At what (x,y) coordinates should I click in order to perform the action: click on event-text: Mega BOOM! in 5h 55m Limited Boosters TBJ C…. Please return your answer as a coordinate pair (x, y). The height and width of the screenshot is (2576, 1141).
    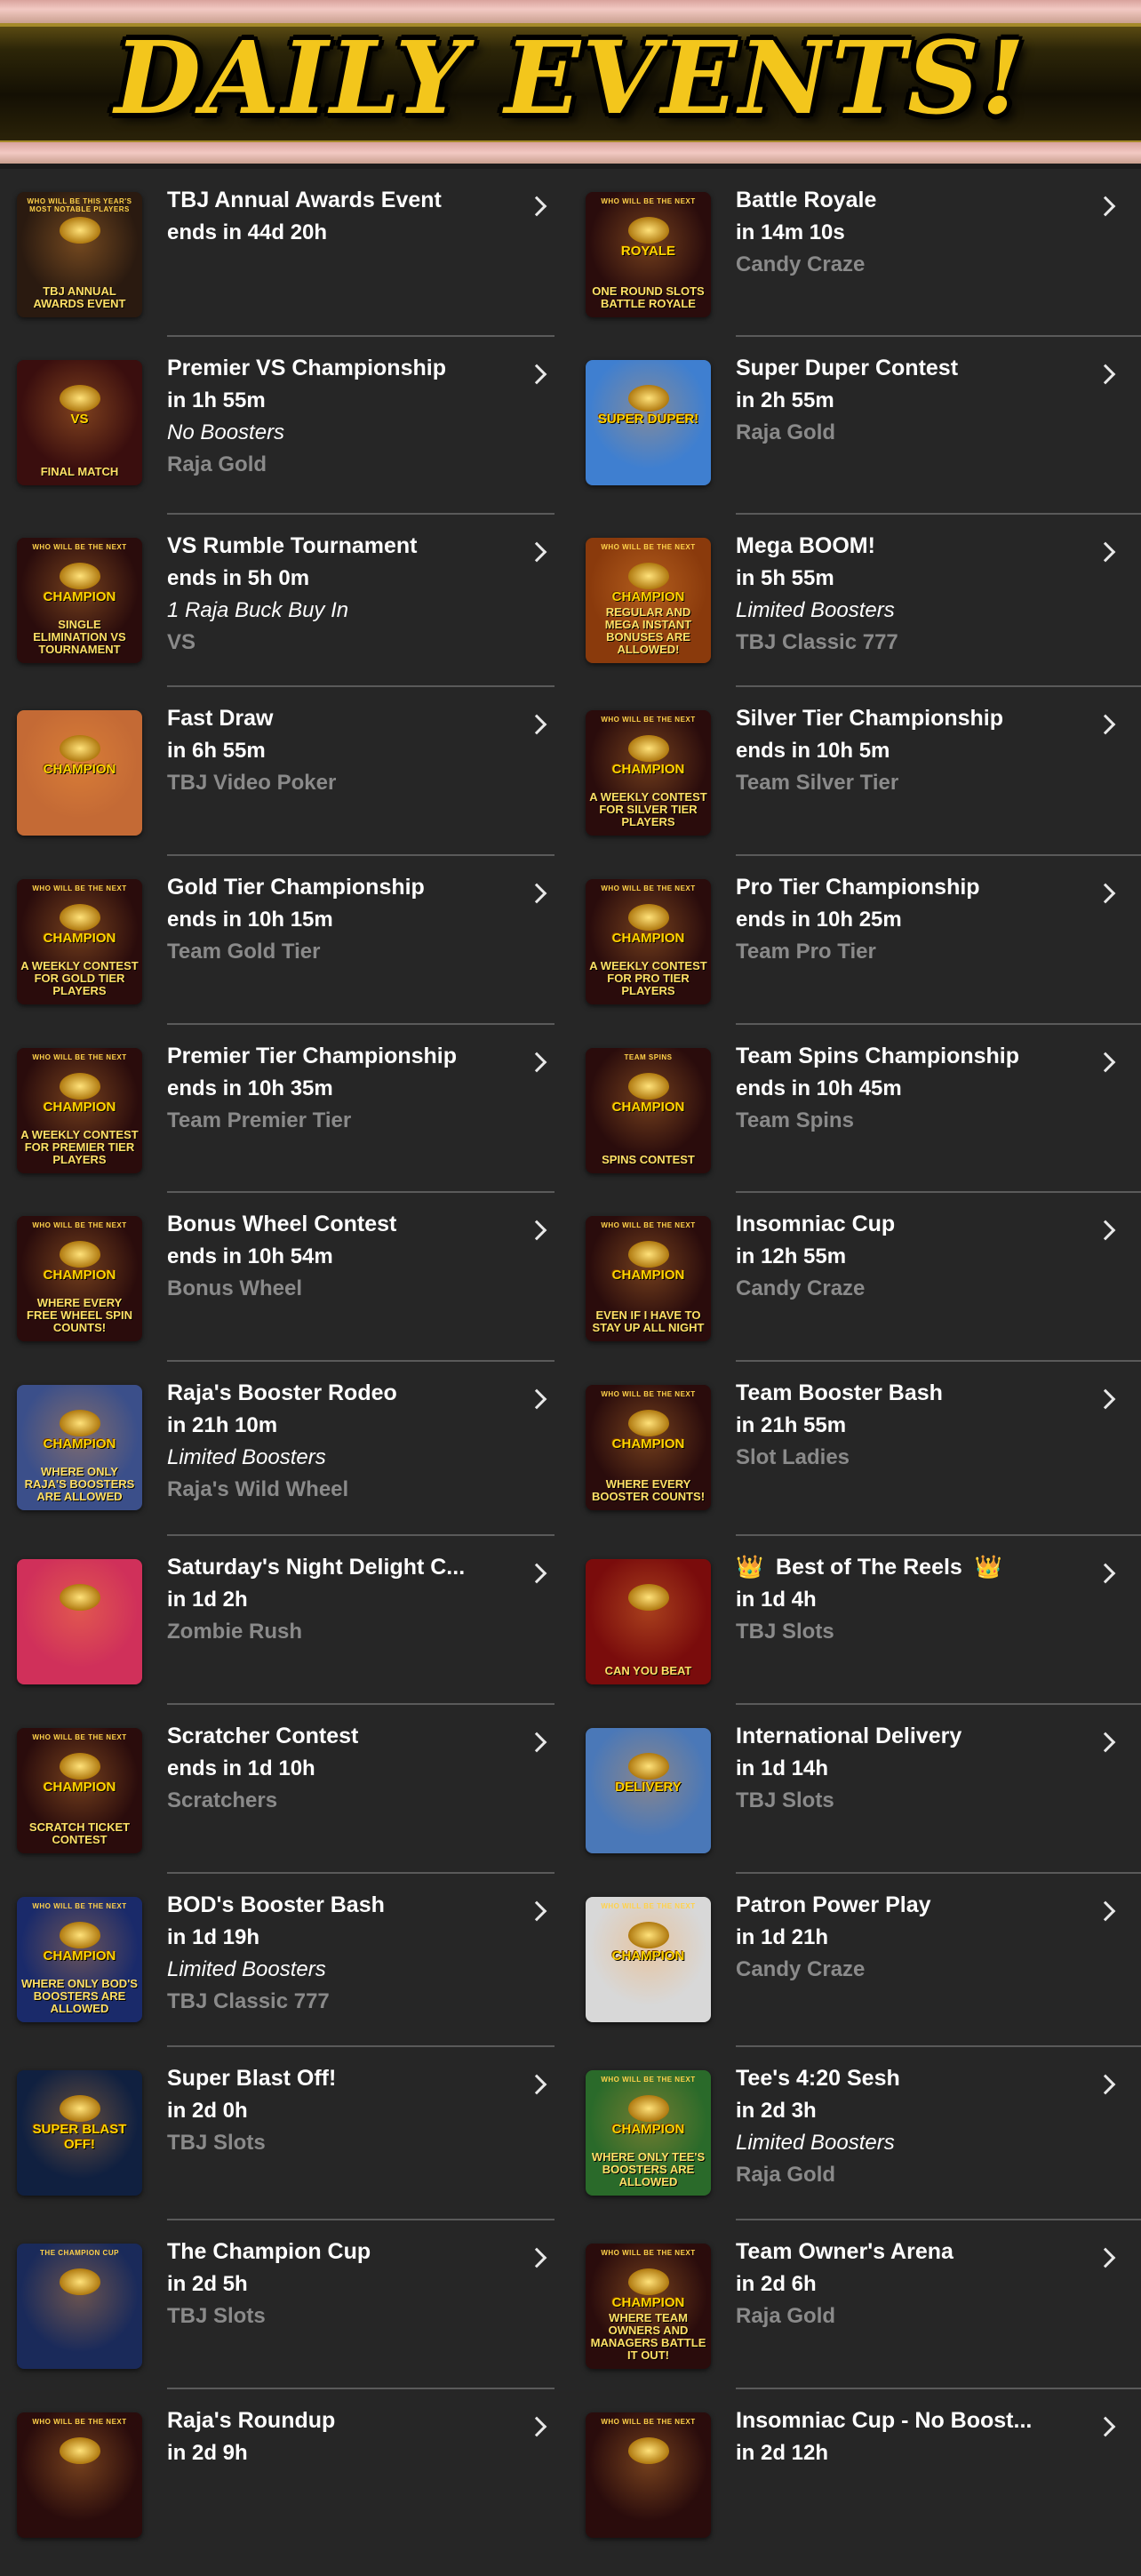
    Looking at the image, I should click on (924, 594).